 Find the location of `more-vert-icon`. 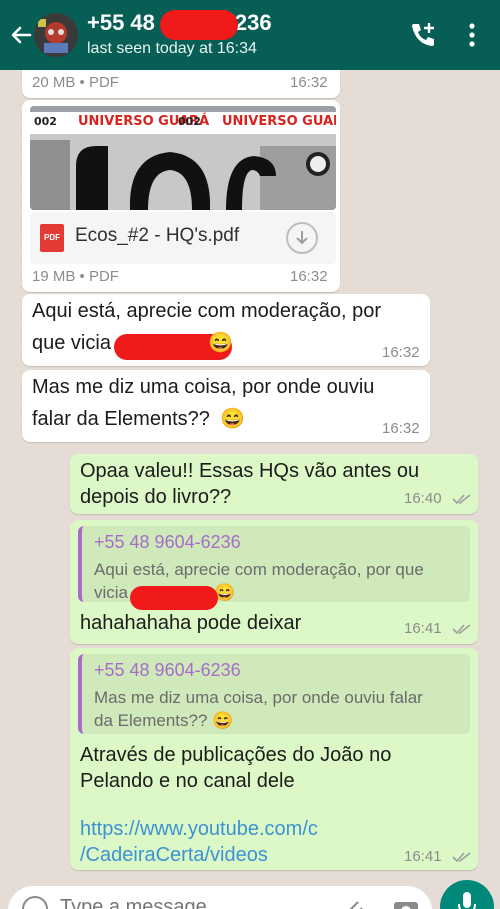

more-vert-icon is located at coordinates (472, 35).